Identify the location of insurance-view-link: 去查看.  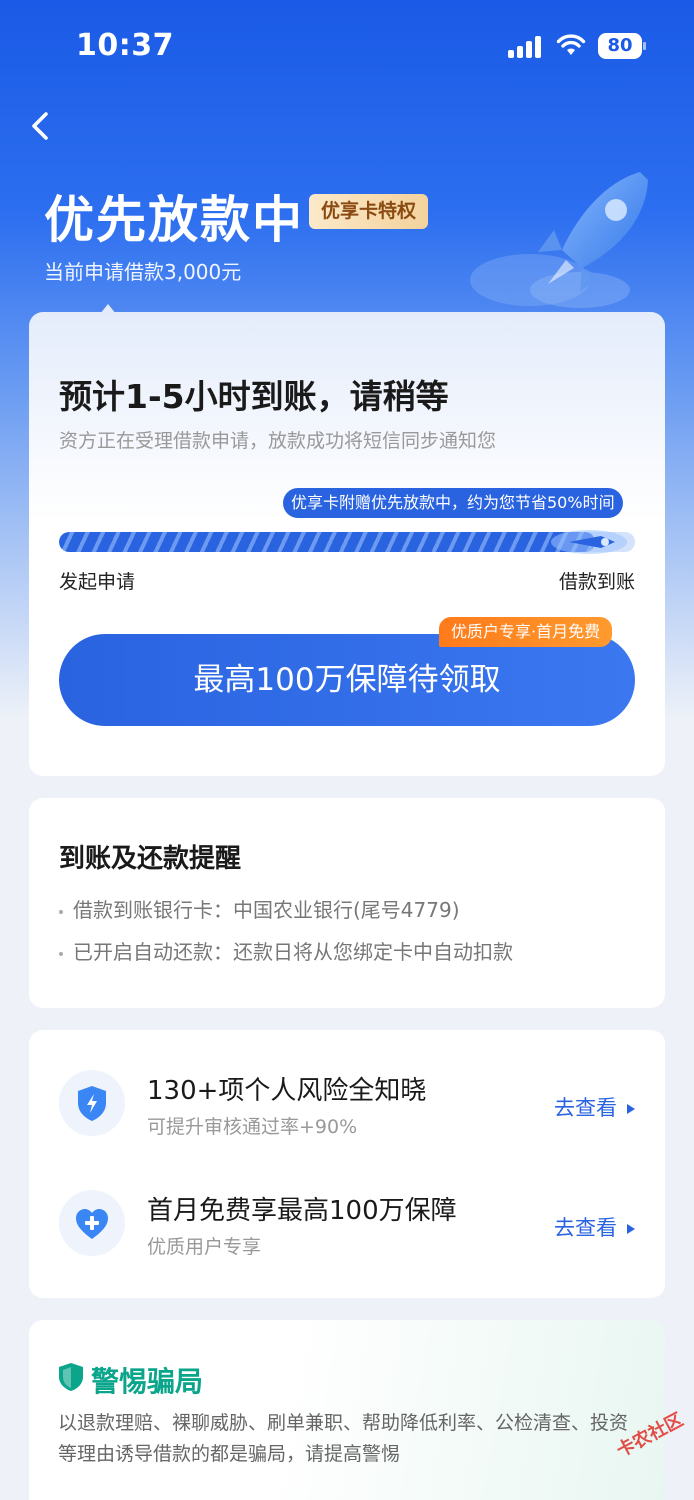
(594, 1227).